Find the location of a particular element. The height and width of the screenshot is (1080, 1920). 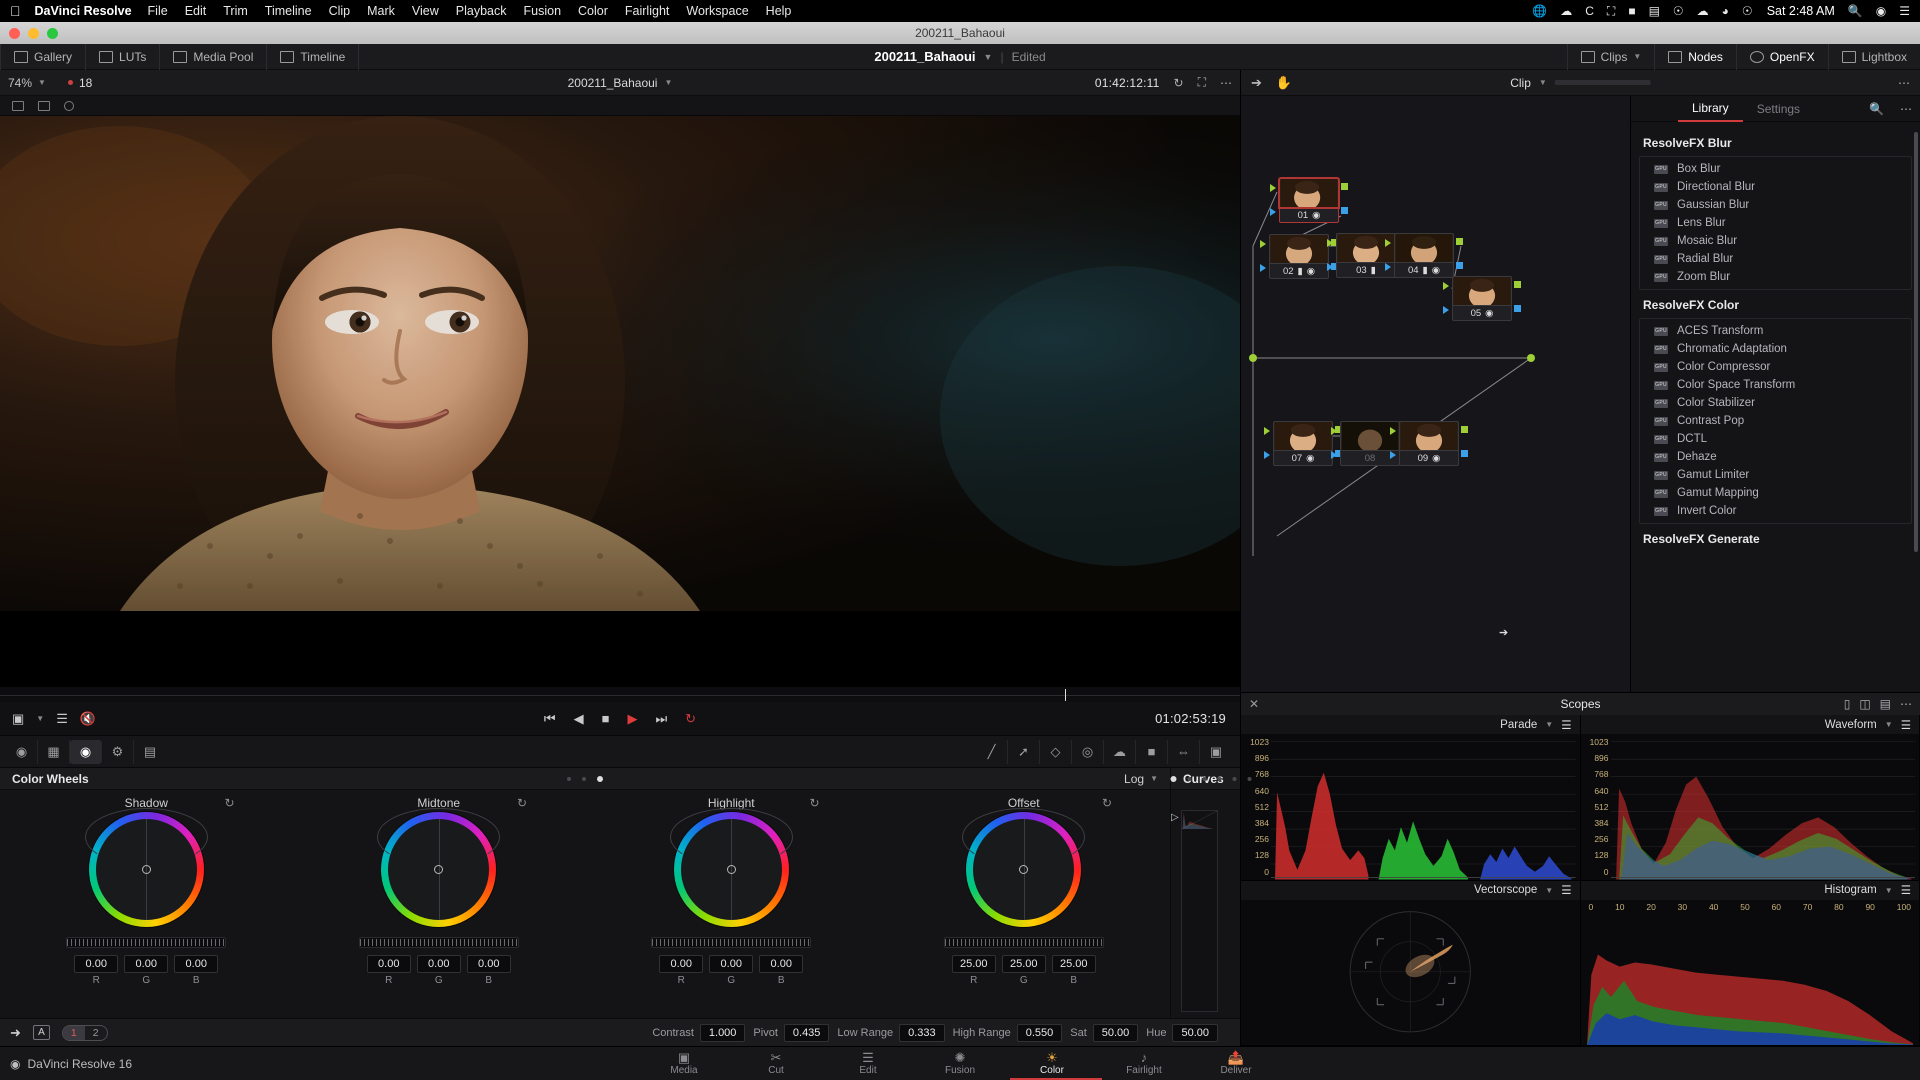

play-reverse-button: ◀ is located at coordinates (579, 718).